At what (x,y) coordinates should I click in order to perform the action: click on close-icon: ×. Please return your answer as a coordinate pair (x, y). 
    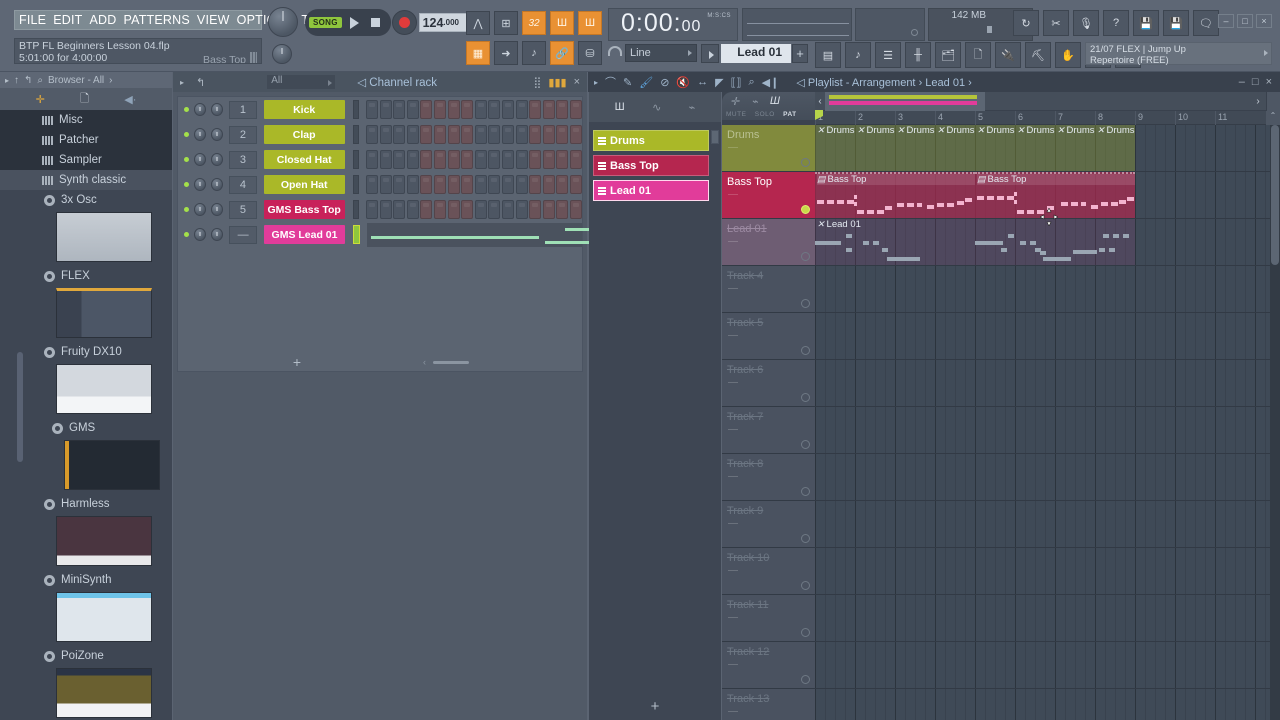
    Looking at the image, I should click on (577, 82).